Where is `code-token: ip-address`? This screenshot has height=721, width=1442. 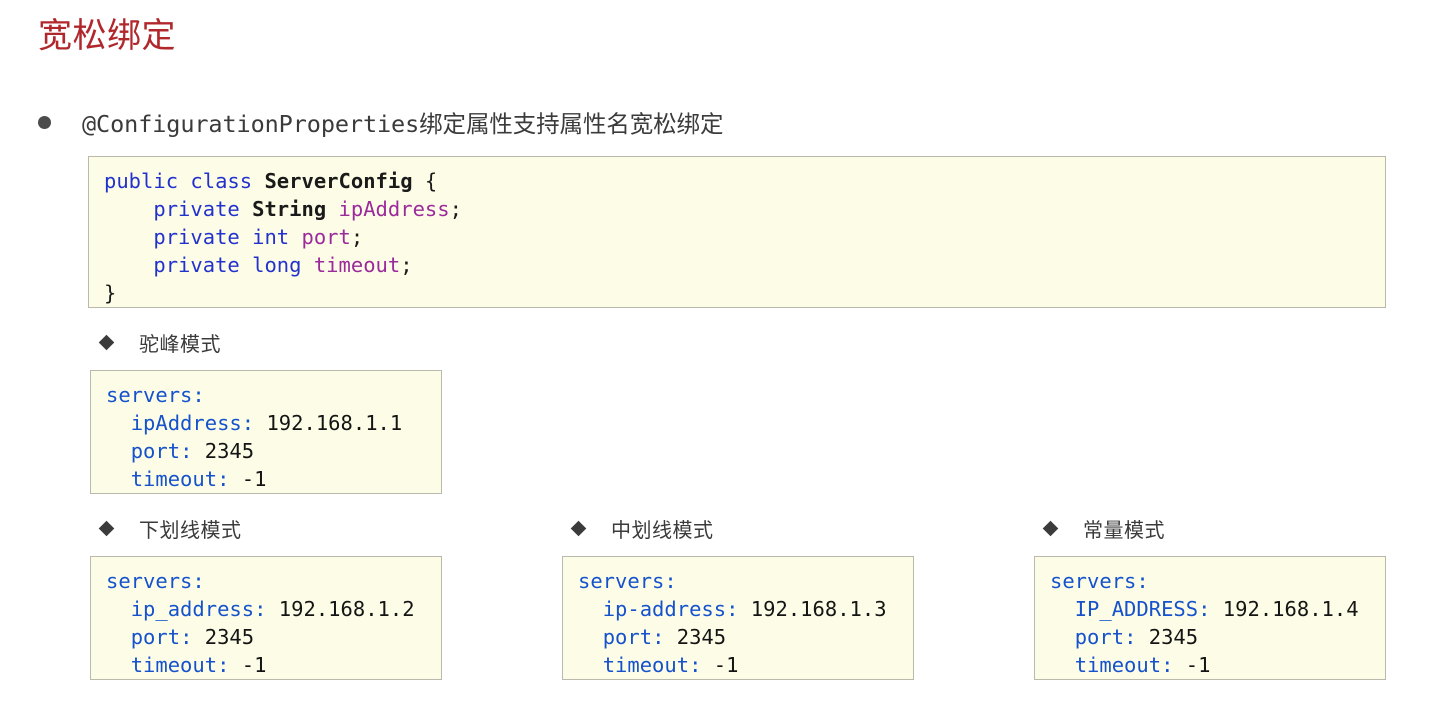 code-token: ip-address is located at coordinates (664, 609).